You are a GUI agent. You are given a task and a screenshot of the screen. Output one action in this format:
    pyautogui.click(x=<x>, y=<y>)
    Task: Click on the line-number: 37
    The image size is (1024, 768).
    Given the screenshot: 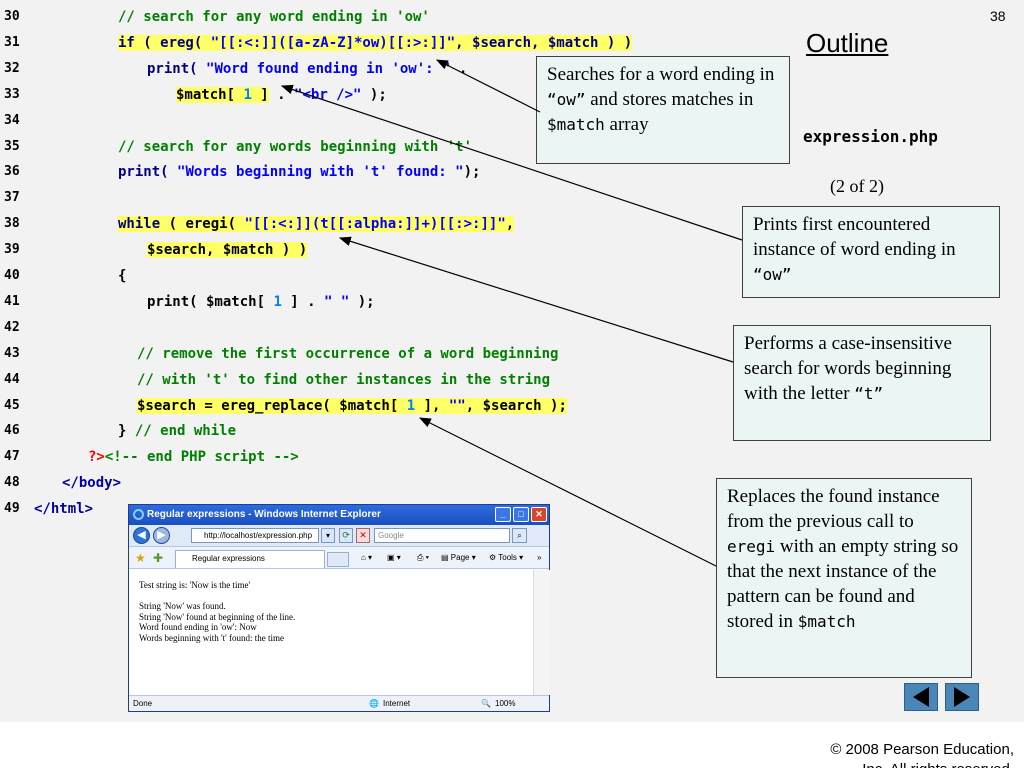 What is the action you would take?
    pyautogui.click(x=12, y=198)
    